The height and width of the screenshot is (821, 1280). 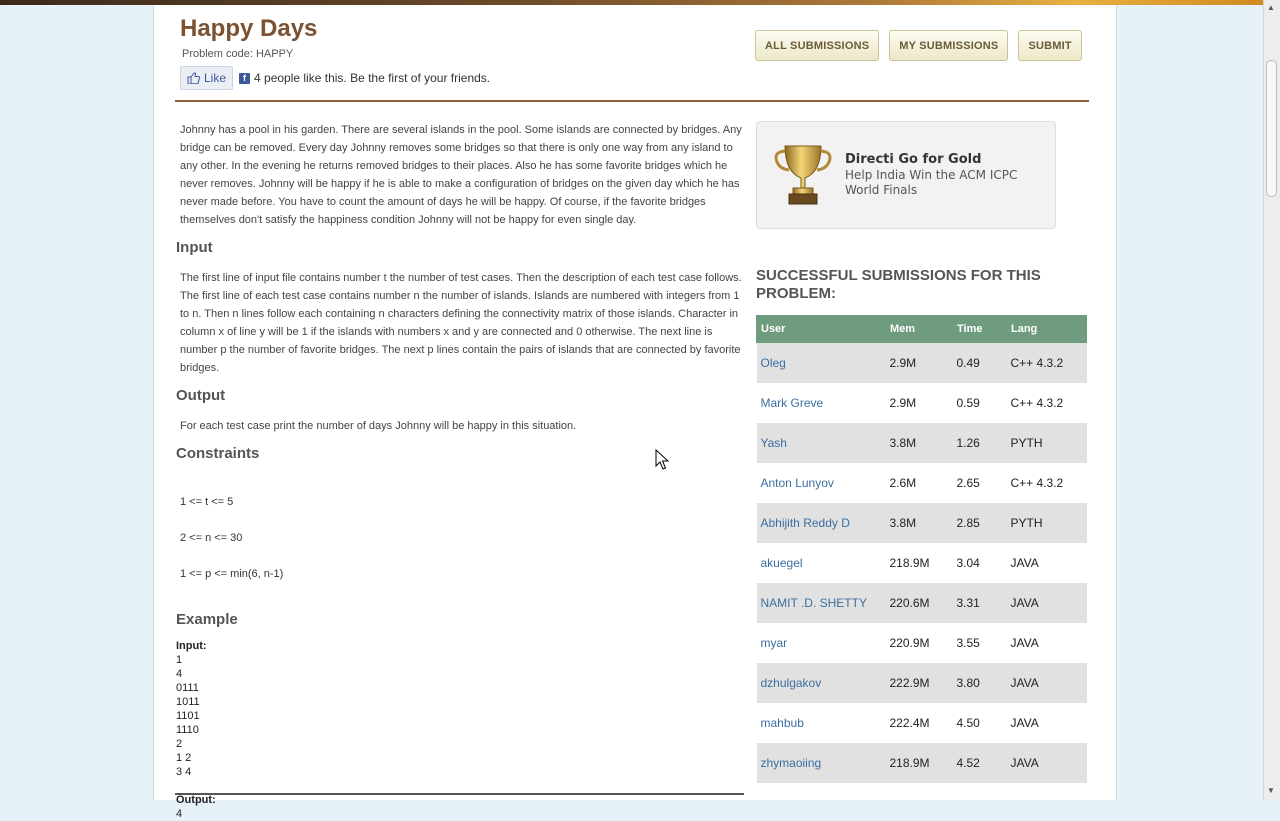 What do you see at coordinates (913, 159) in the screenshot?
I see `promo-title: Directi Go for Gold` at bounding box center [913, 159].